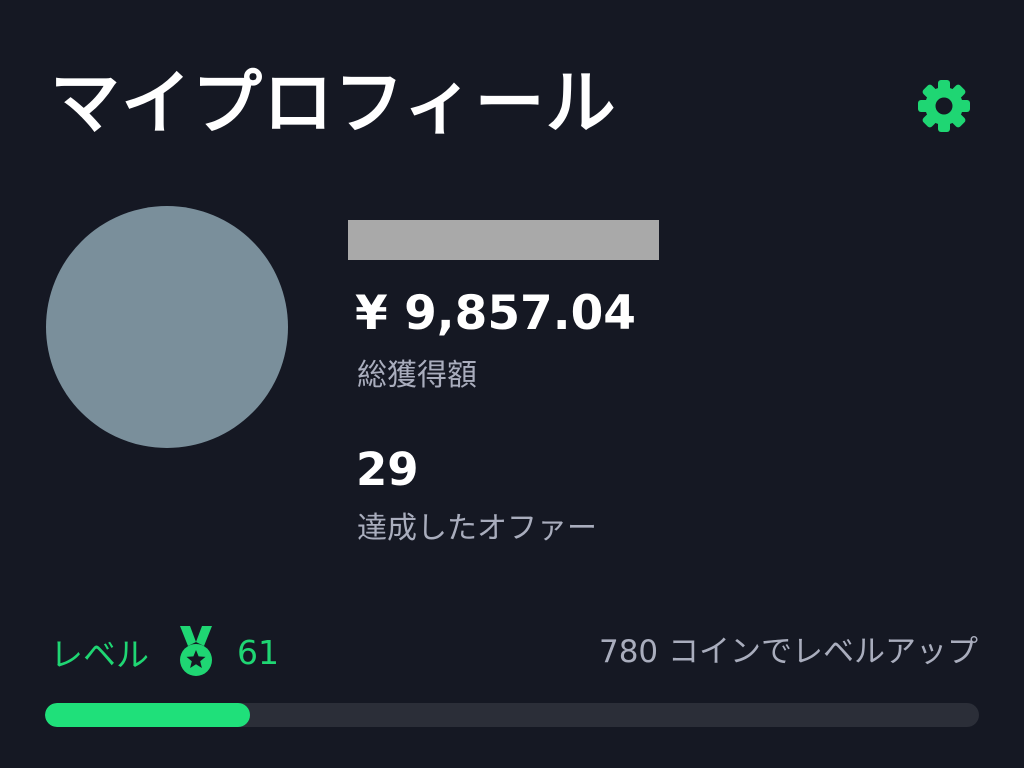  I want to click on level-info: レベル 61, so click(164, 652).